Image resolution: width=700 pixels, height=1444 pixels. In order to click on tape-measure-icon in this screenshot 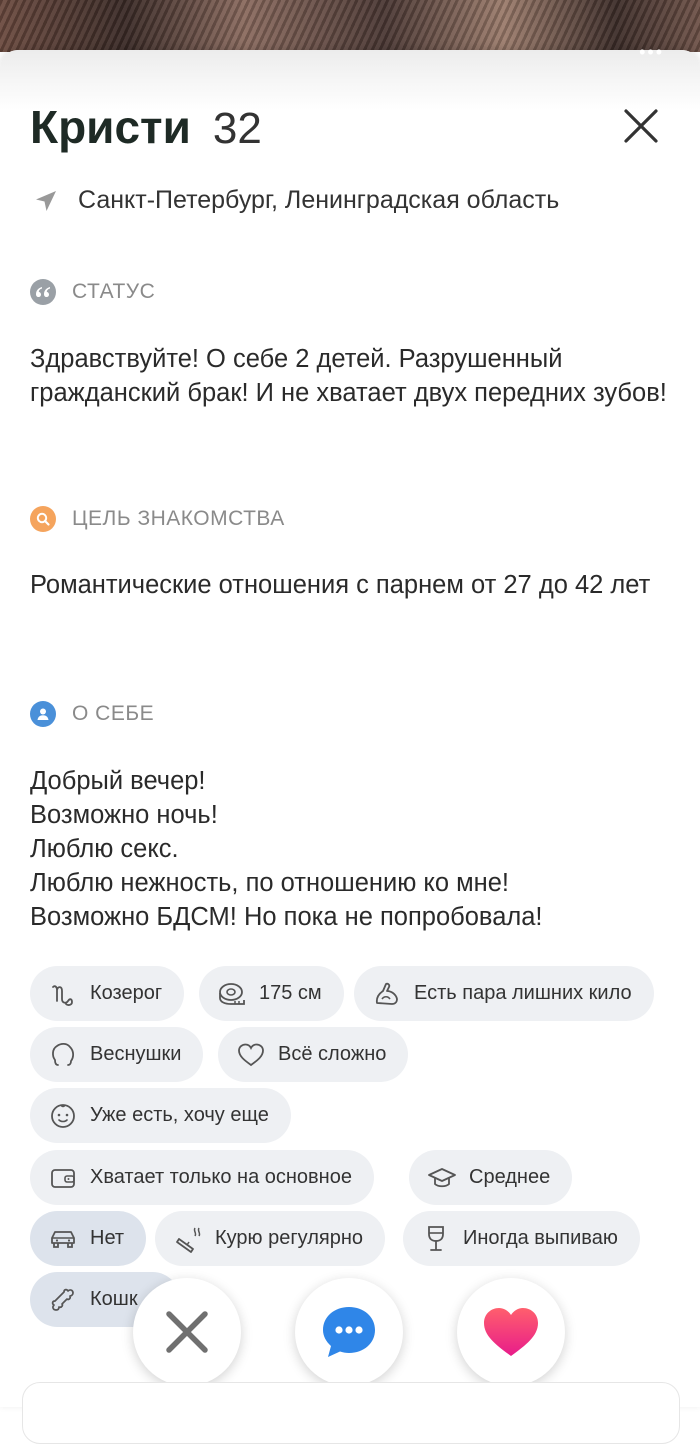, I will do `click(232, 993)`.